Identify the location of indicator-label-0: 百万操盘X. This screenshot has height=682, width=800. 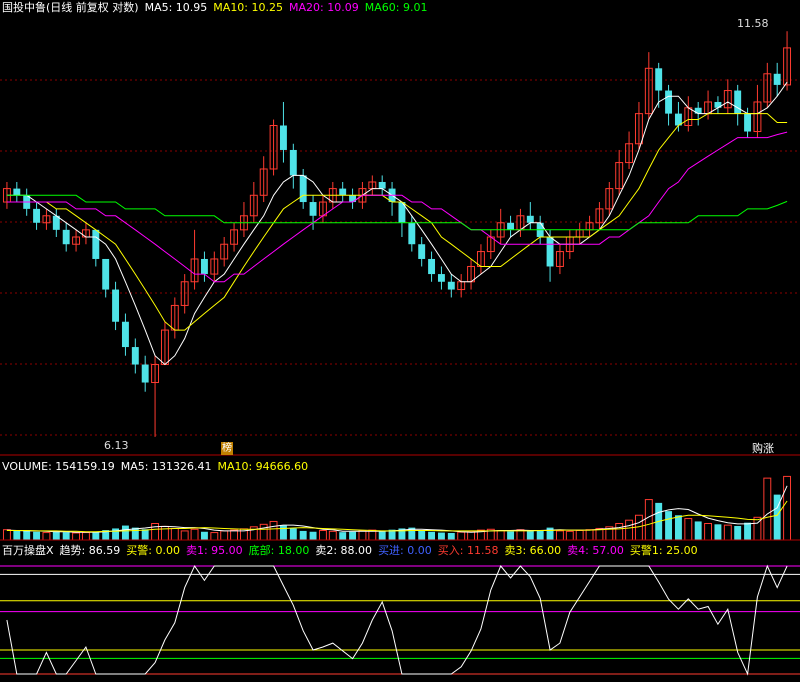
(28, 550).